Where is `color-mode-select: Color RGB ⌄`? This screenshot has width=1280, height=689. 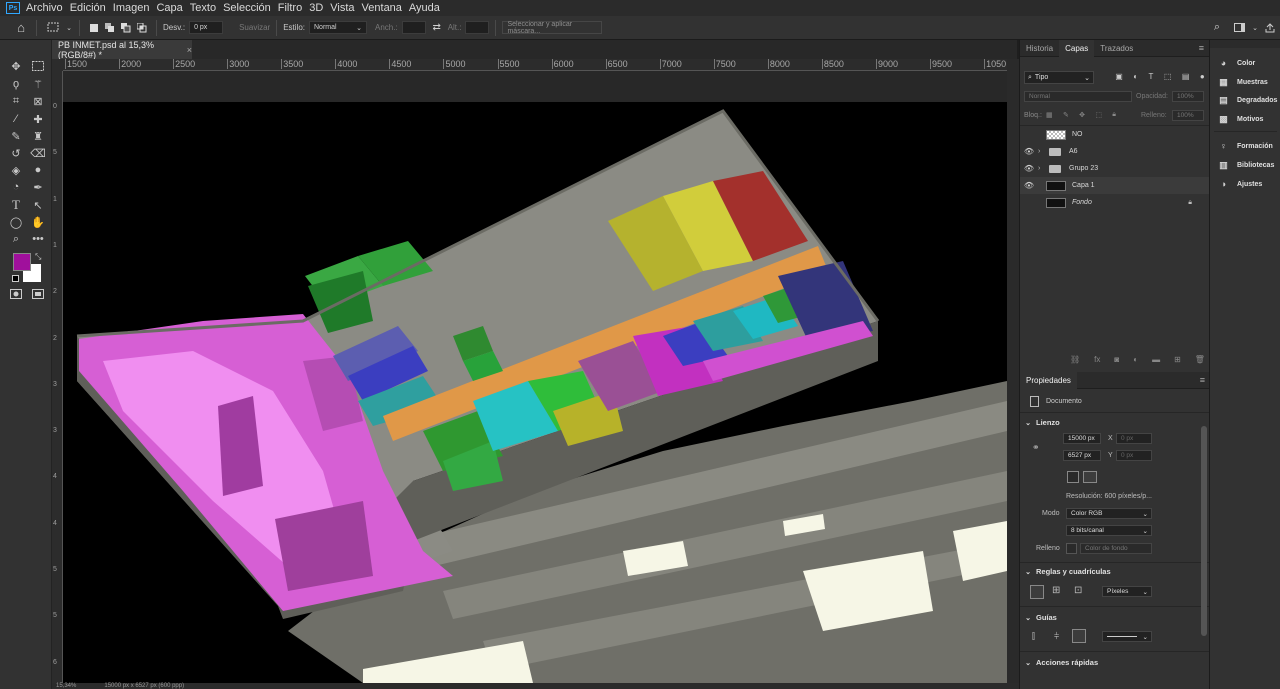 color-mode-select: Color RGB ⌄ is located at coordinates (1109, 513).